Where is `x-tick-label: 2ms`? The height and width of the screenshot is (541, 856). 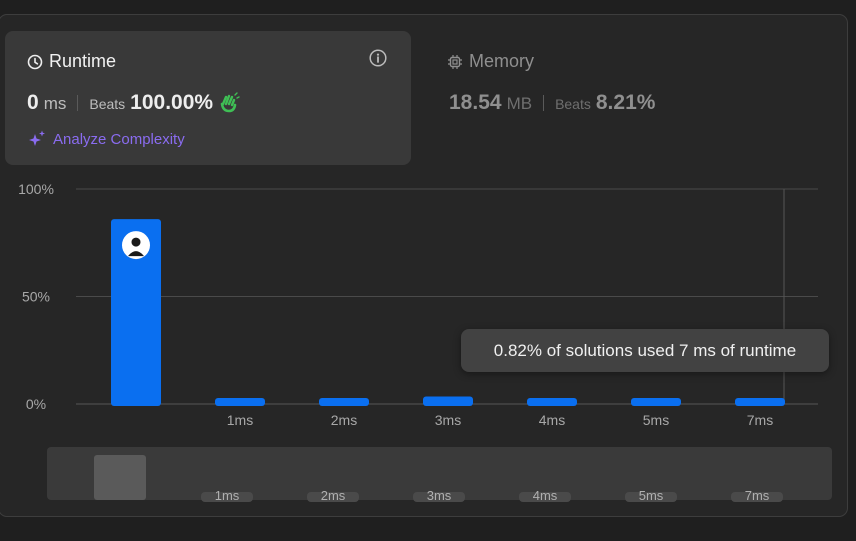
x-tick-label: 2ms is located at coordinates (344, 420).